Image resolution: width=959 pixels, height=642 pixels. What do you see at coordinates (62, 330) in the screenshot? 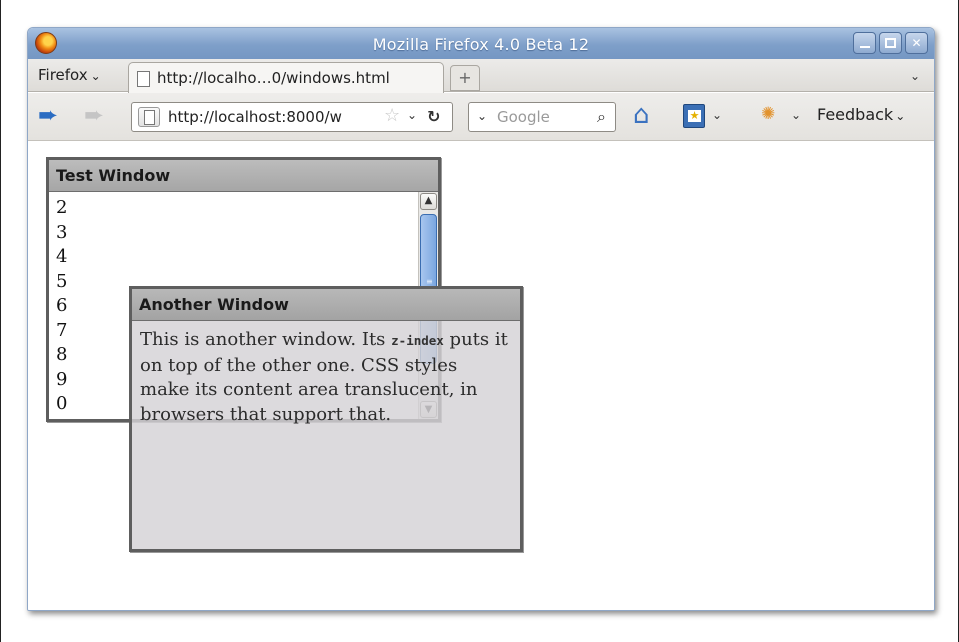
I see `list-item: 7` at bounding box center [62, 330].